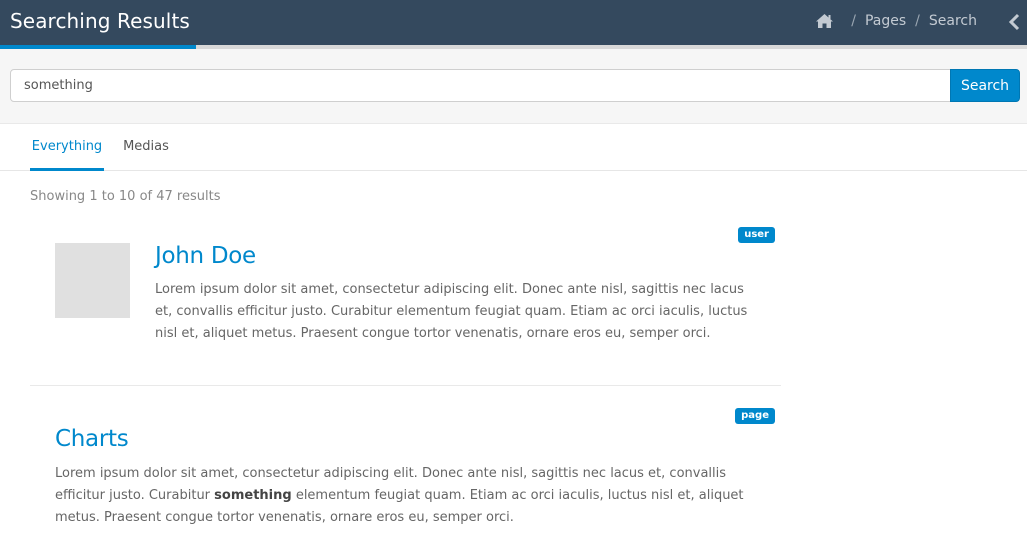 Image resolution: width=1027 pixels, height=536 pixels. I want to click on tab-medias: Medias, so click(146, 147).